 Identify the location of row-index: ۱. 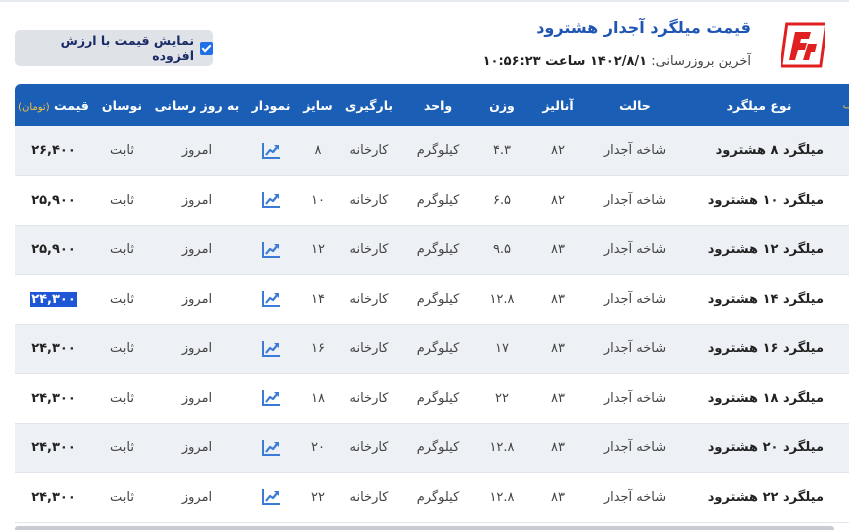
(841, 151).